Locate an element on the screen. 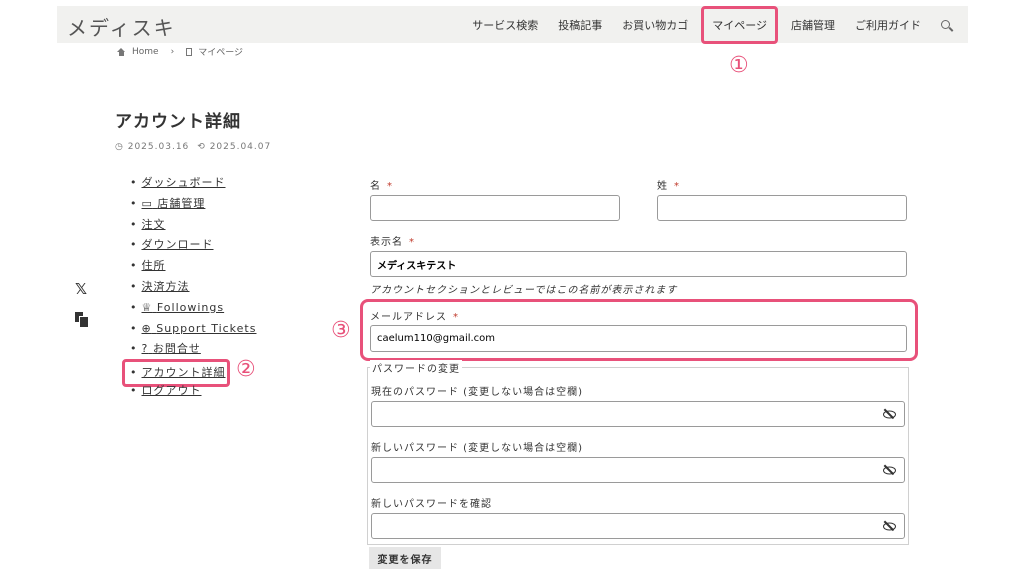 Image resolution: width=1024 pixels, height=576 pixels. main-nav: サービス検索 投稿記事 お買い物カゴ マイページ 店舗管理 ご利用ガイド is located at coordinates (715, 24).